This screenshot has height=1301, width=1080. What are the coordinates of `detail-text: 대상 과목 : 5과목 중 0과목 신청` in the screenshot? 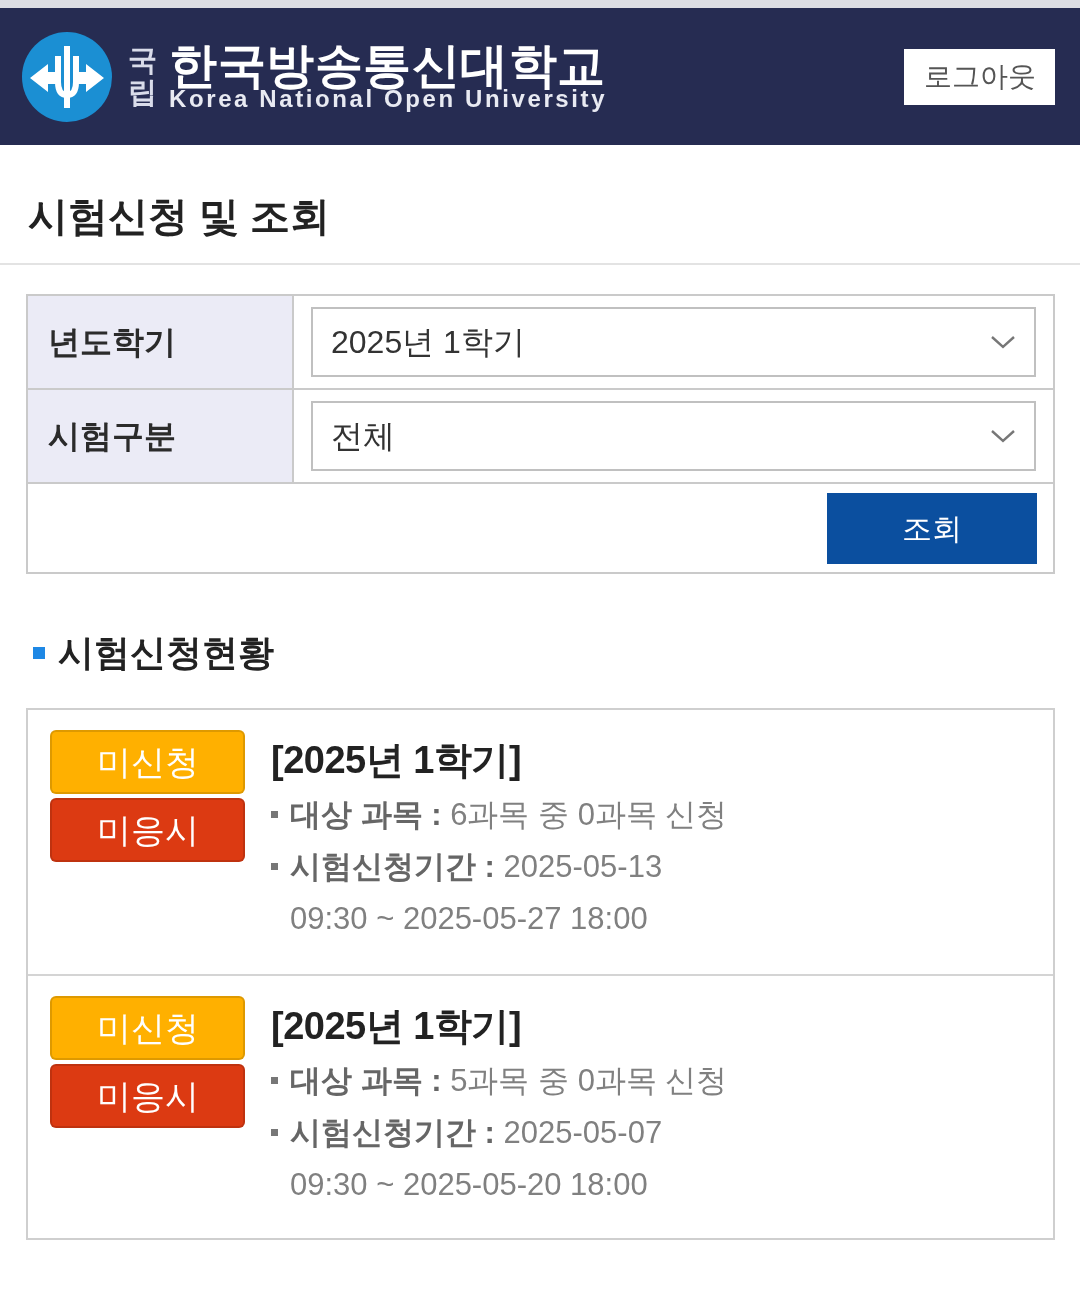 It's located at (509, 1081).